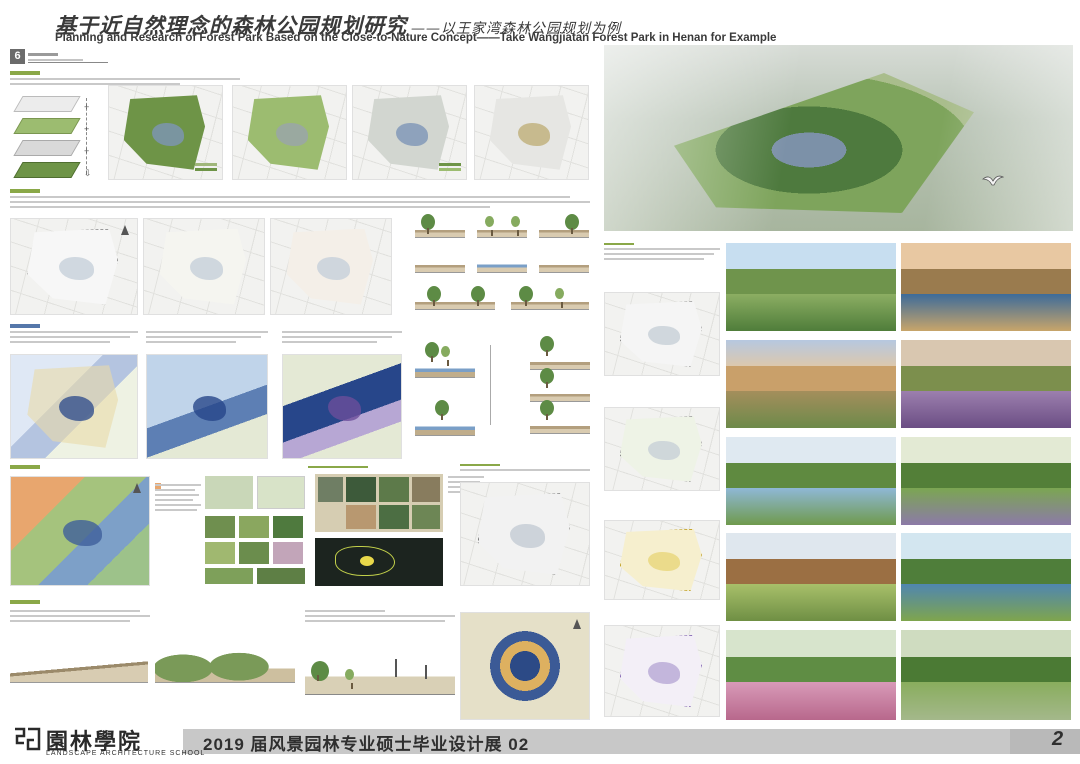  What do you see at coordinates (68, 56) in the screenshot?
I see `section-heading-bars` at bounding box center [68, 56].